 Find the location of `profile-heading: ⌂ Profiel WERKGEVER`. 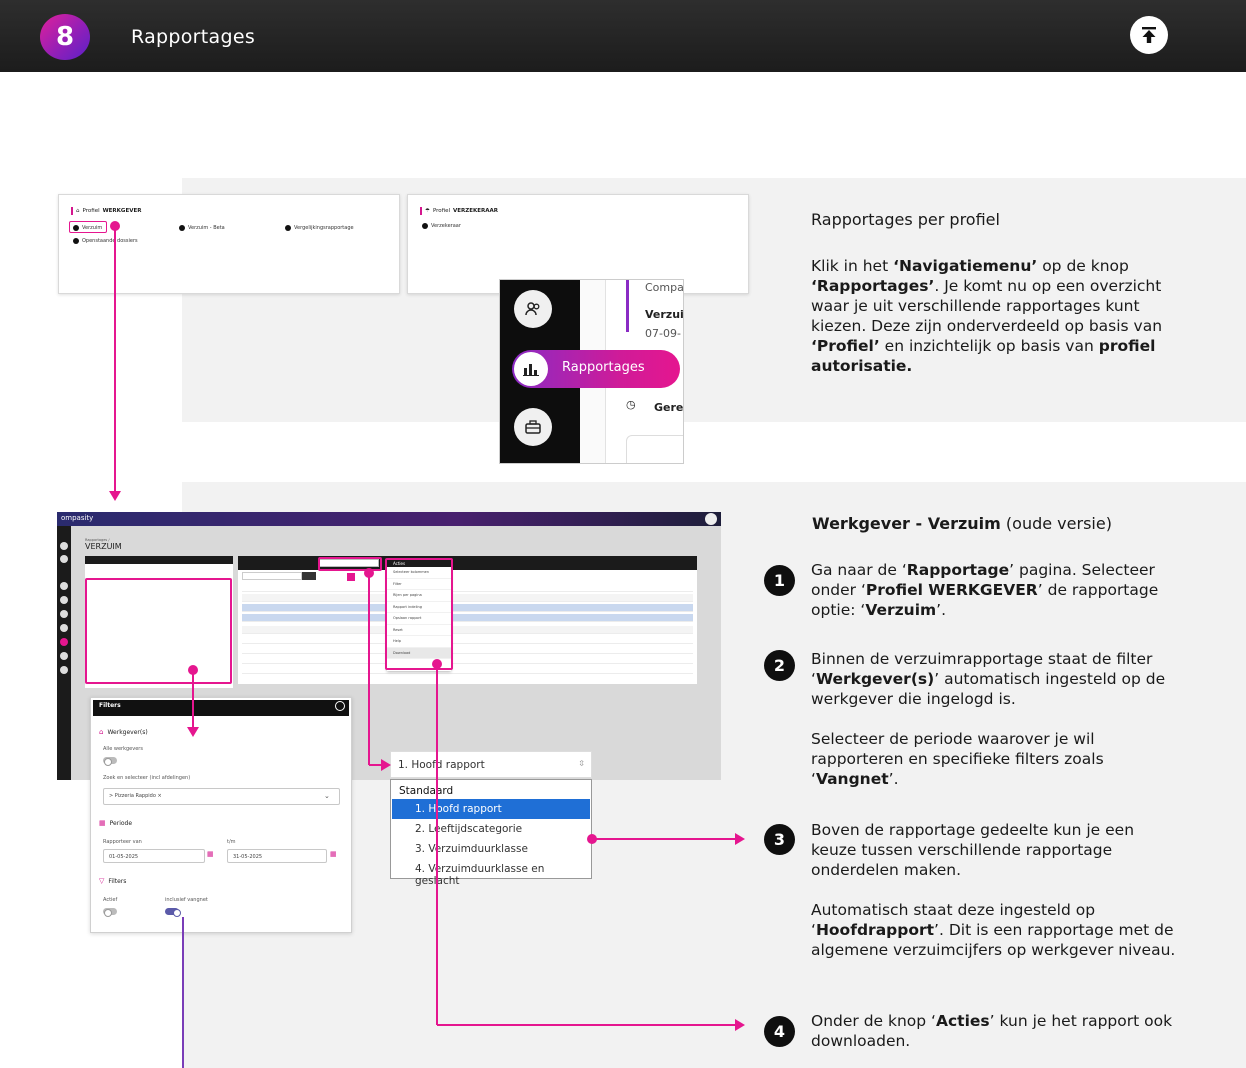

profile-heading: ⌂ Profiel WERKGEVER is located at coordinates (106, 211).